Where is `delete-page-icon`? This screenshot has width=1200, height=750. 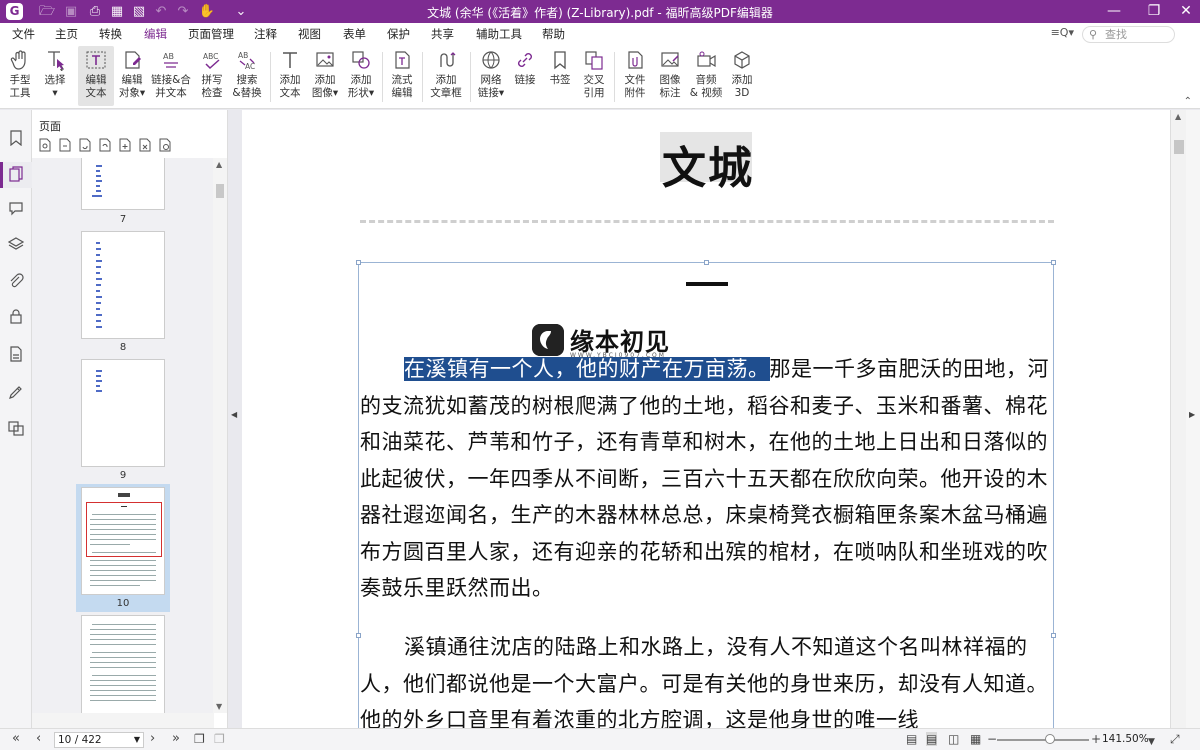
delete-page-icon is located at coordinates (145, 145).